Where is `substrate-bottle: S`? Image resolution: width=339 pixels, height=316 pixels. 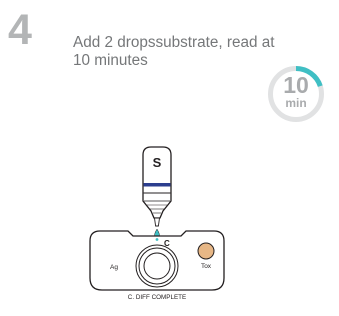 substrate-bottle: S is located at coordinates (157, 192).